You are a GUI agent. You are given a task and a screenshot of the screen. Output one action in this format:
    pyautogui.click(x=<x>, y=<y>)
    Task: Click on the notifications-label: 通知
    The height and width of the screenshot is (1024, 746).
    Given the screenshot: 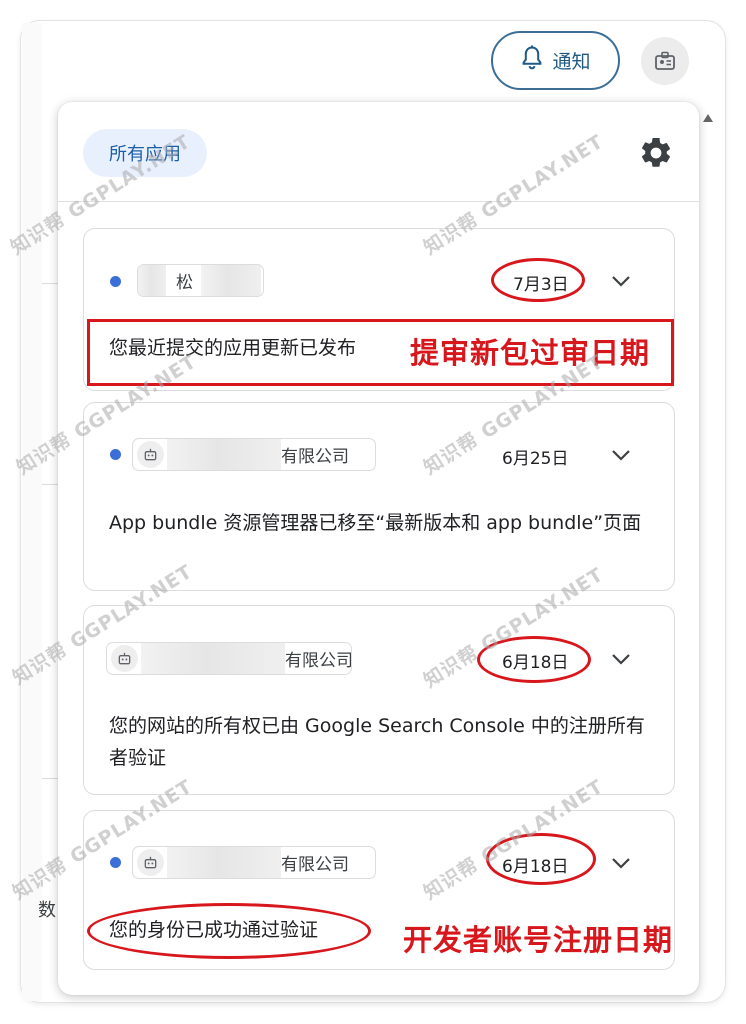 What is the action you would take?
    pyautogui.click(x=571, y=62)
    